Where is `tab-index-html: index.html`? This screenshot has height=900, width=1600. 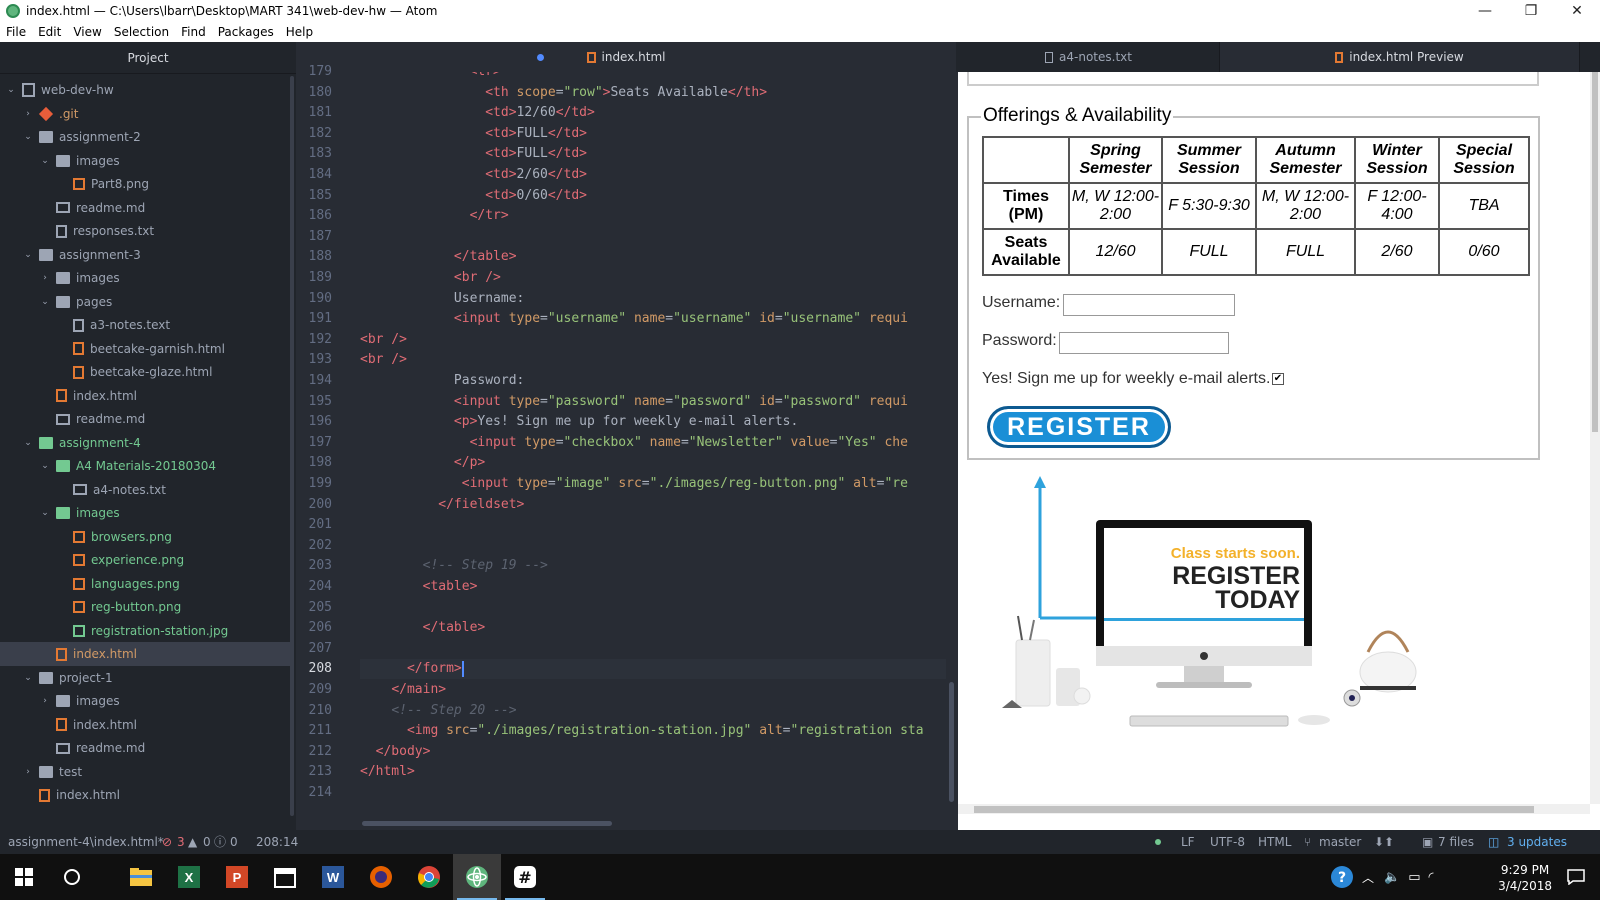 tab-index-html: index.html is located at coordinates (626, 57).